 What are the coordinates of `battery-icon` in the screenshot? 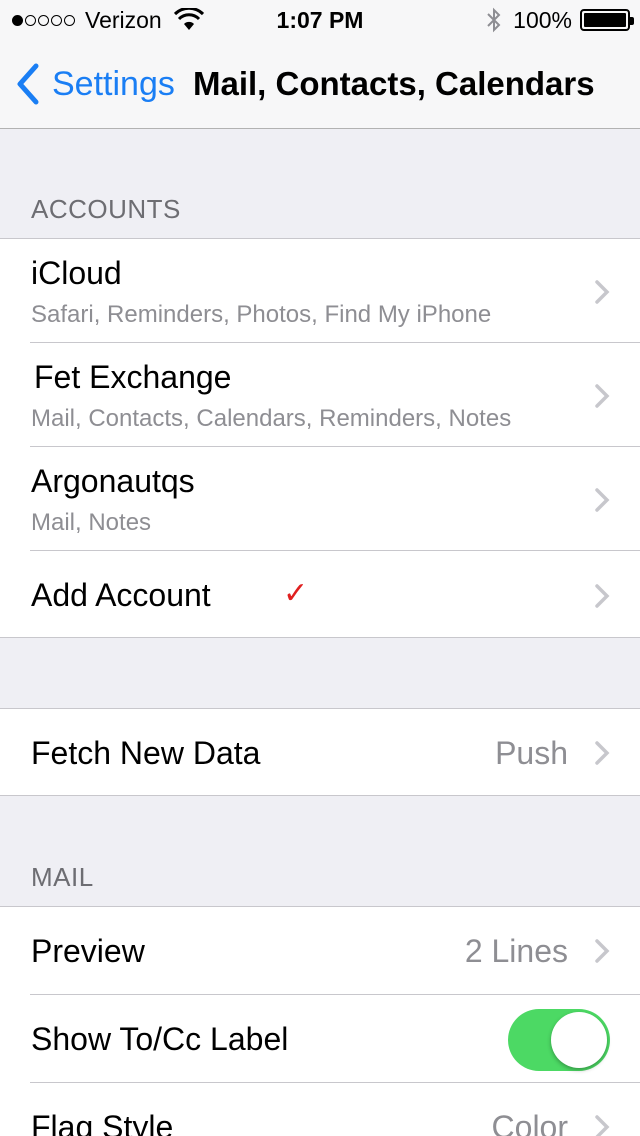 It's located at (607, 20).